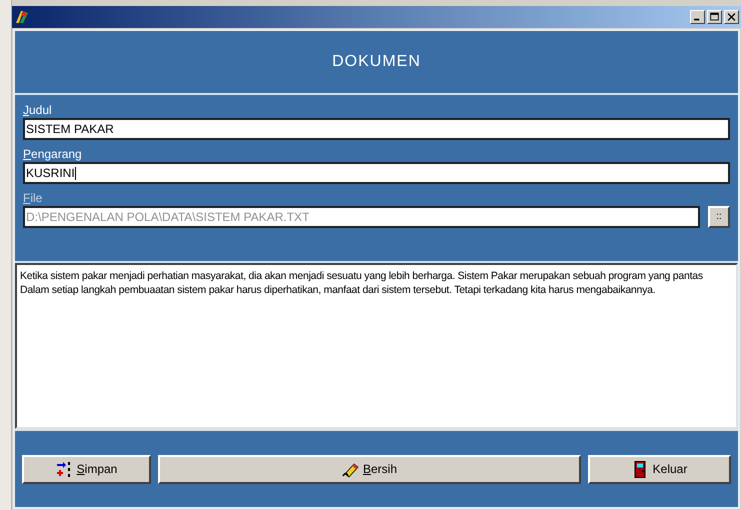 Image resolution: width=741 pixels, height=510 pixels. I want to click on memo-text-line: Ketika sistem pakar menjadi perhatian masyarakat, dia akan menjadi sesuatu yang lebih berharga. Sistem Pakar merupakan sebuah program yang pantas, so click(361, 276).